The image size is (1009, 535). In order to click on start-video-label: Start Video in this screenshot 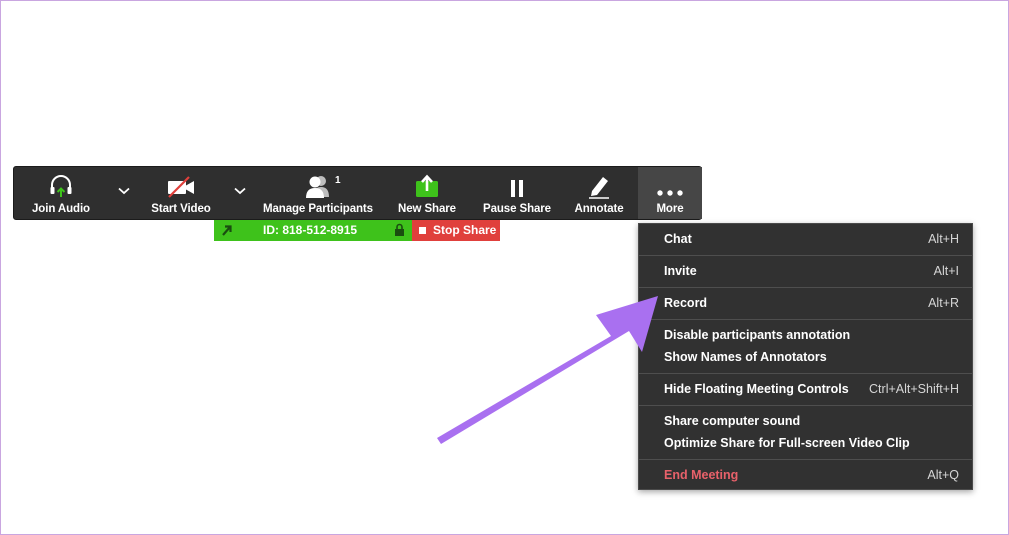, I will do `click(181, 209)`.